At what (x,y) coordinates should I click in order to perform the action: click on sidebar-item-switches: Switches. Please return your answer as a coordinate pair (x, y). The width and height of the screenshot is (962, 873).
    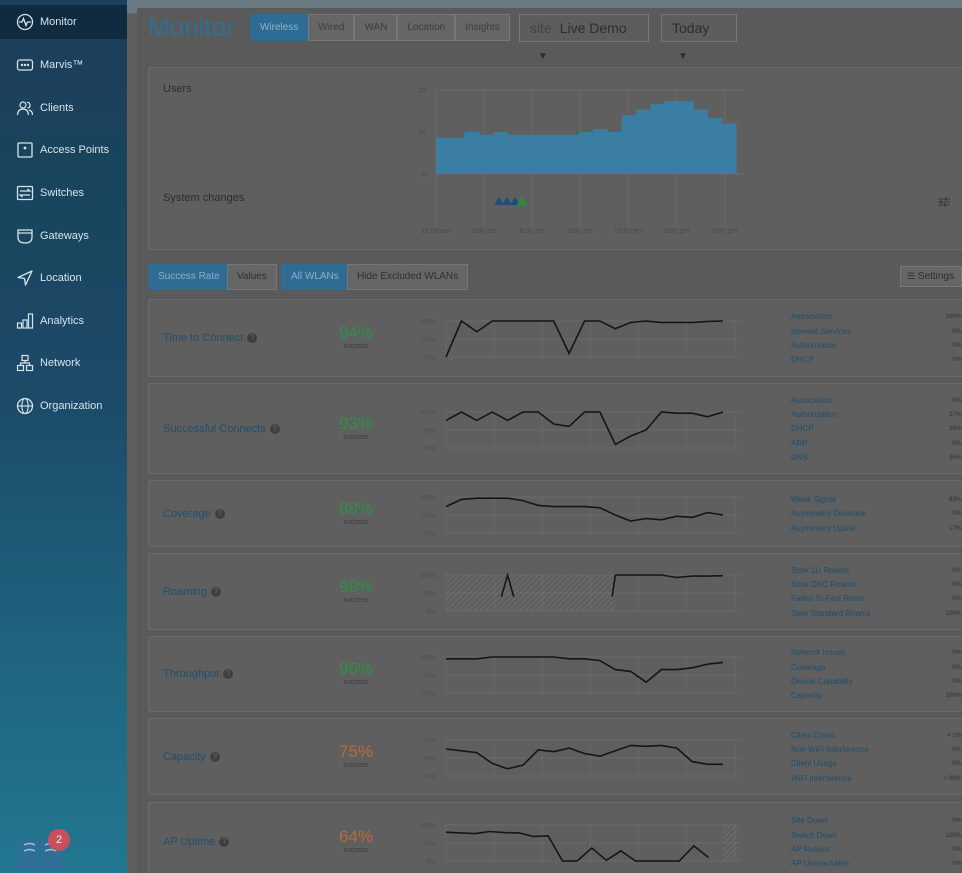
    Looking at the image, I should click on (63, 193).